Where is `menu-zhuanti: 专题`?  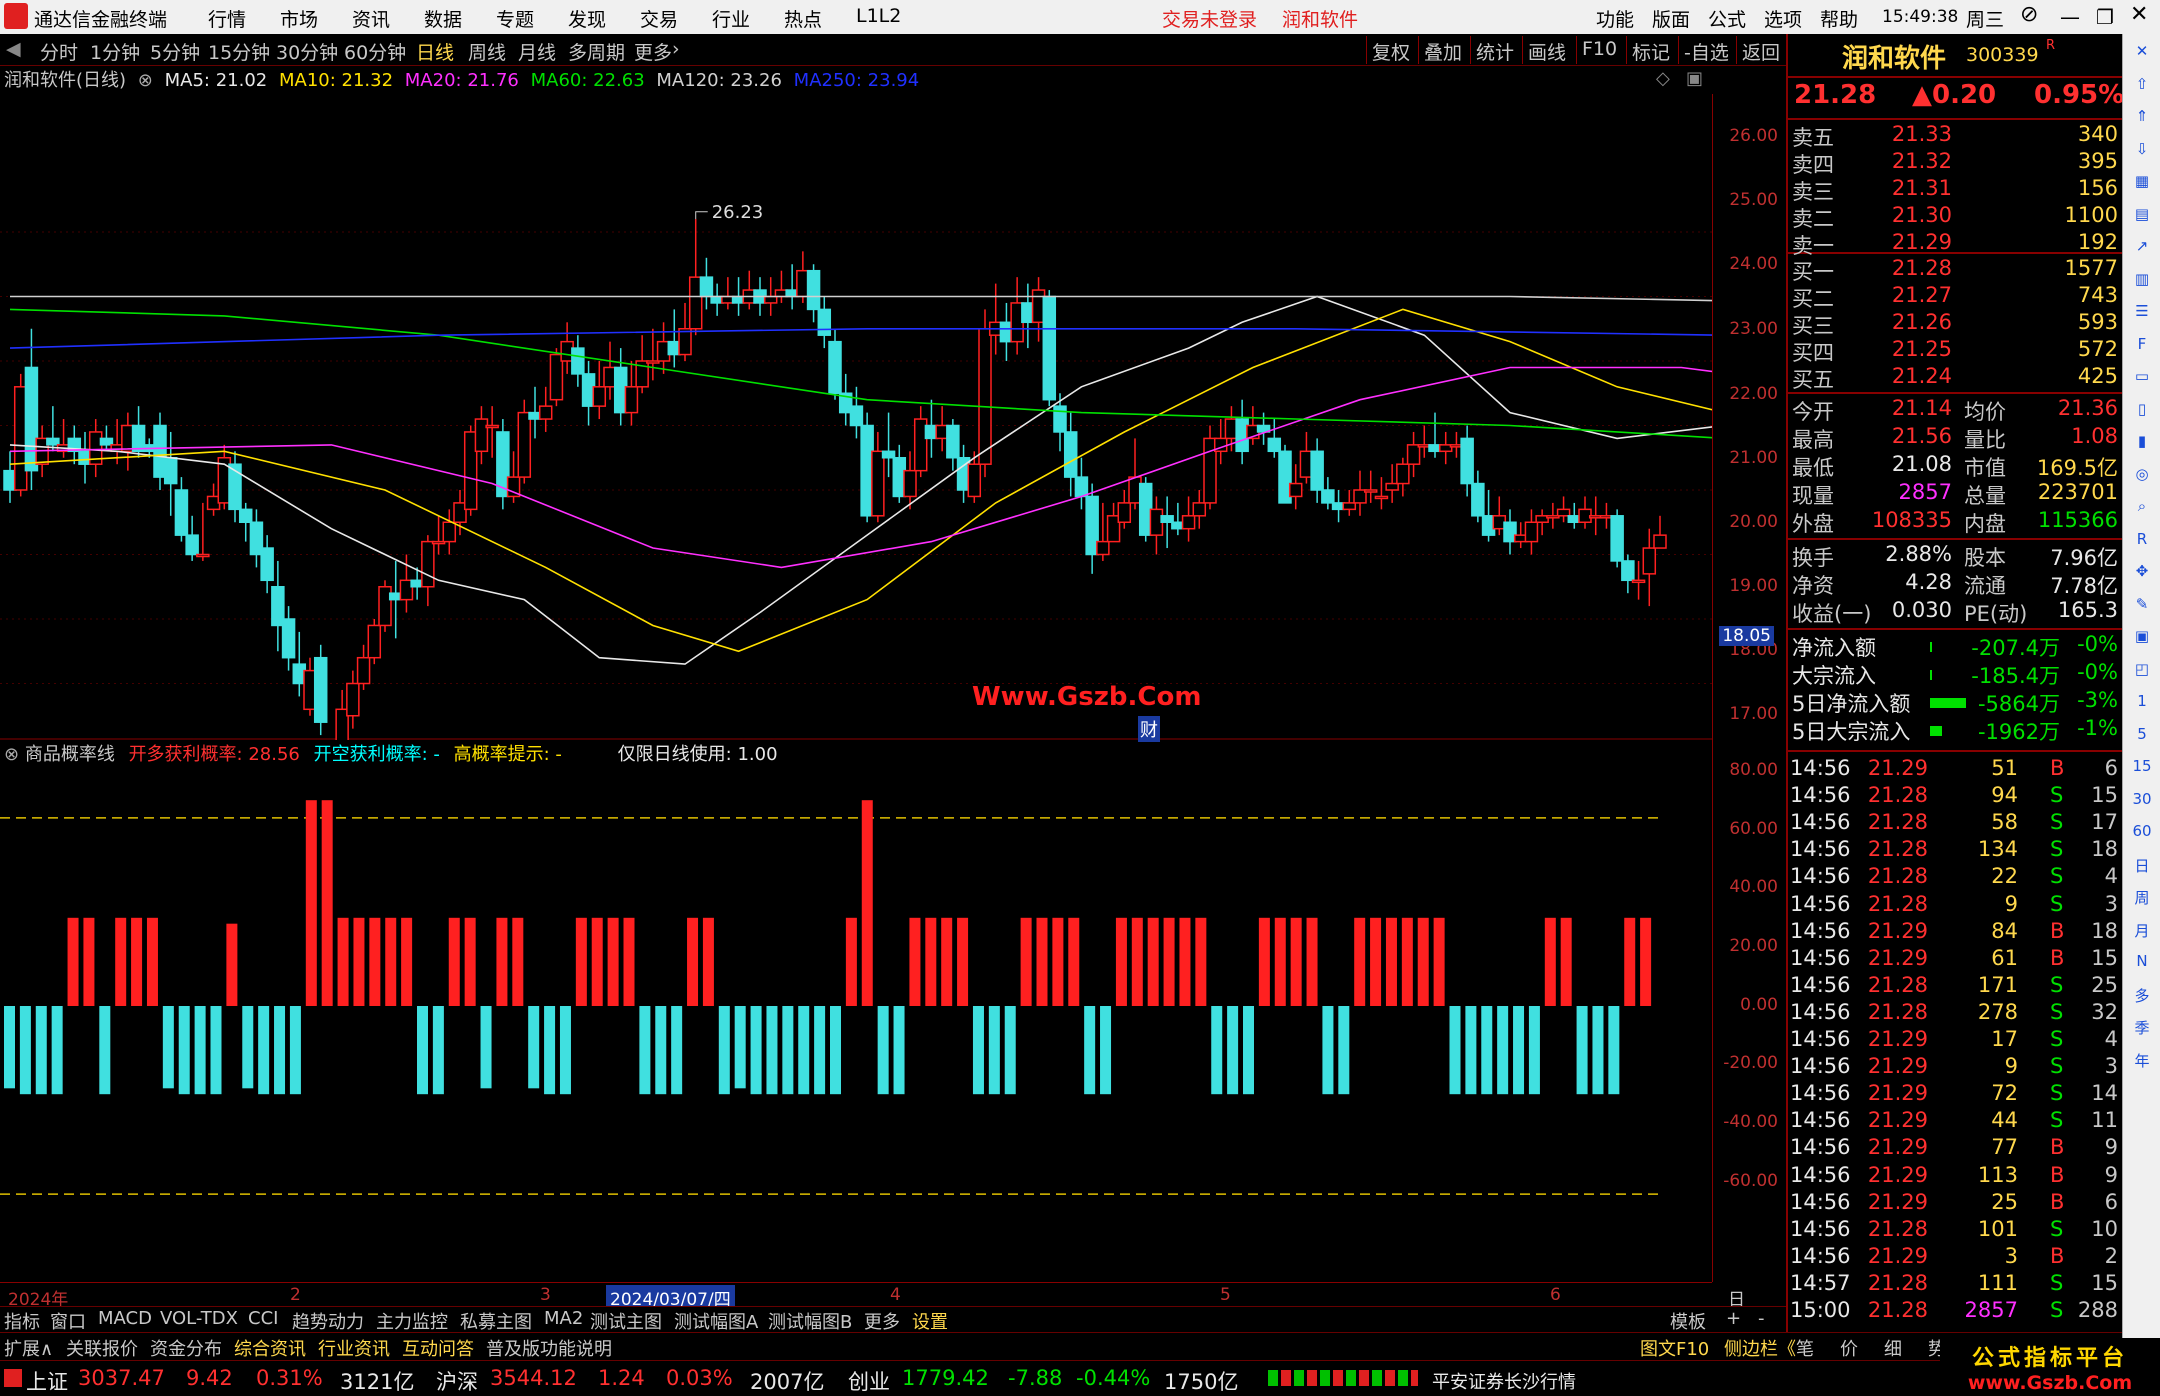 menu-zhuanti: 专题 is located at coordinates (515, 18).